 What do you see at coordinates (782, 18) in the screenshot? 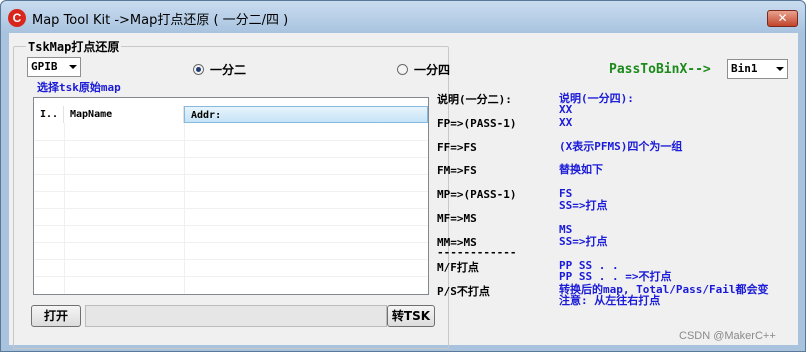
I see `close-button: ✕` at bounding box center [782, 18].